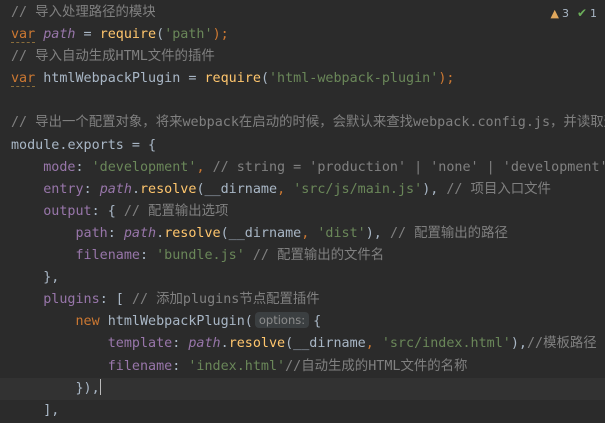  I want to click on code-token: htmlWebpackPlugin(, so click(176, 322).